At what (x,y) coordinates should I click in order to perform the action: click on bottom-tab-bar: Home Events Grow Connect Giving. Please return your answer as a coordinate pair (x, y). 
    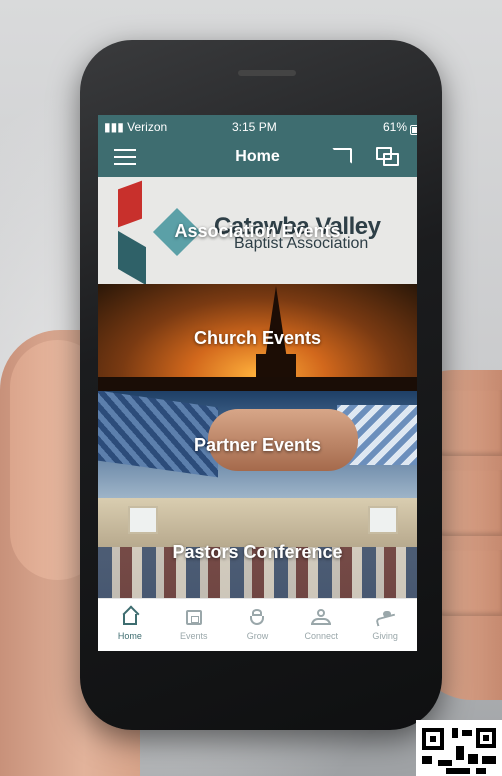
    Looking at the image, I should click on (257, 624).